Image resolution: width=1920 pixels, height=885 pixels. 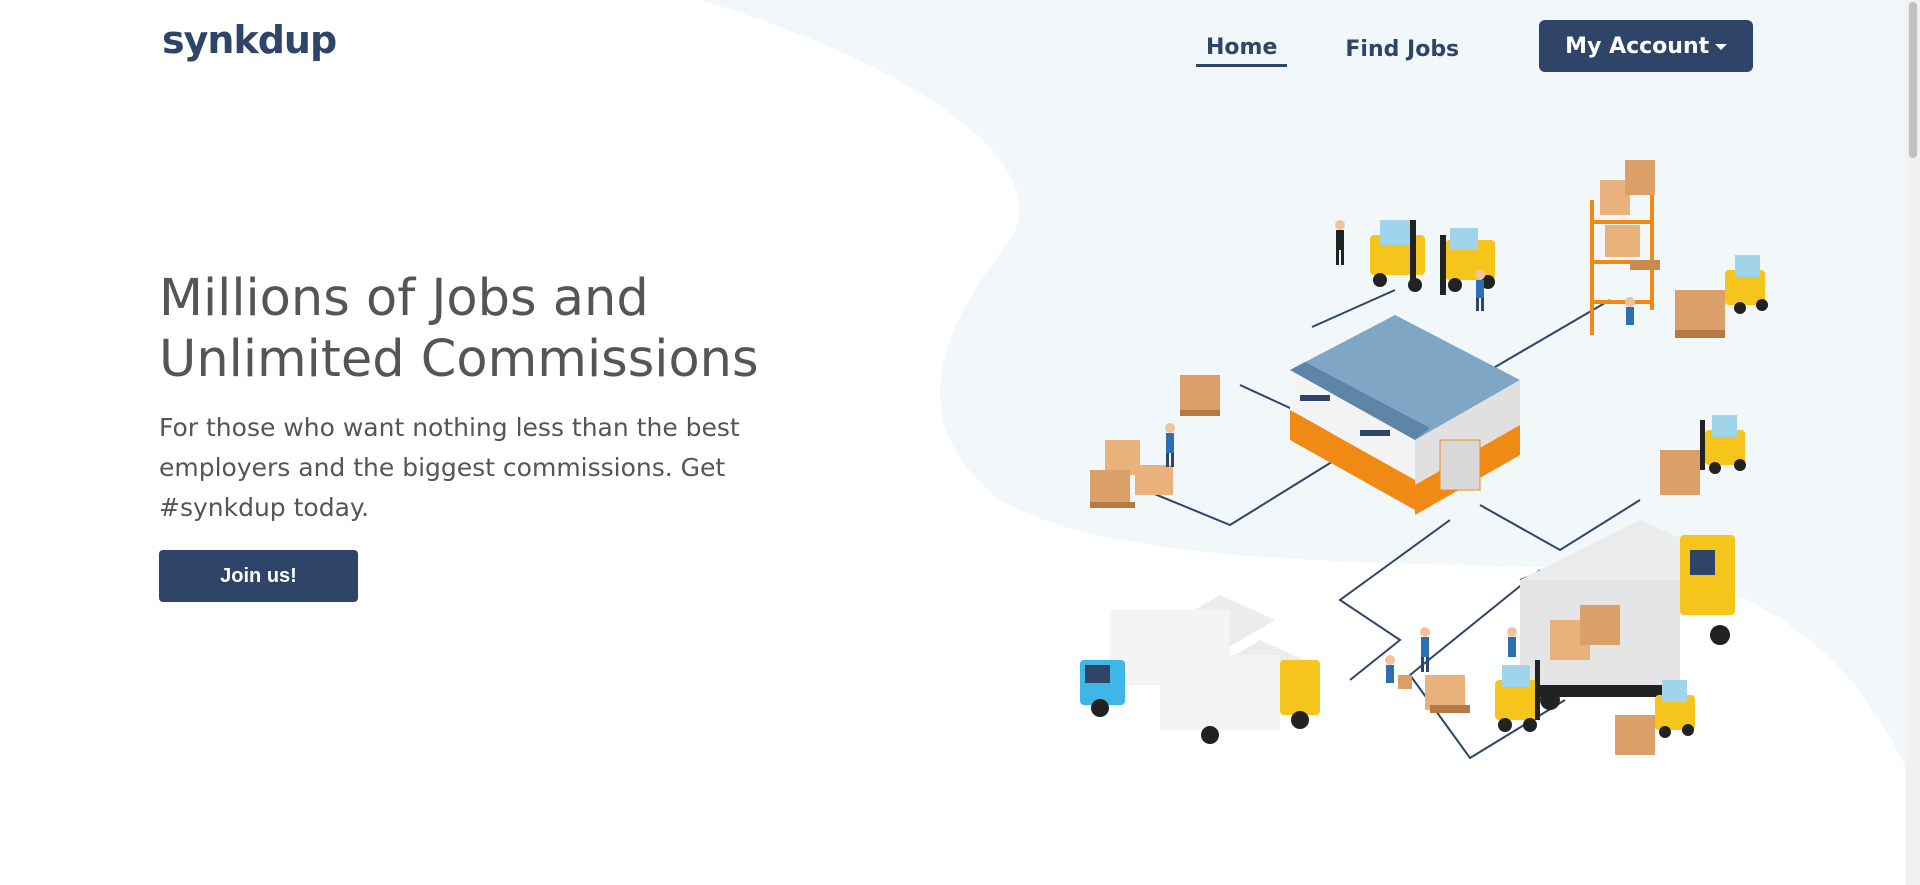 I want to click on my-account-dropdown-button: My Account, so click(x=1646, y=46).